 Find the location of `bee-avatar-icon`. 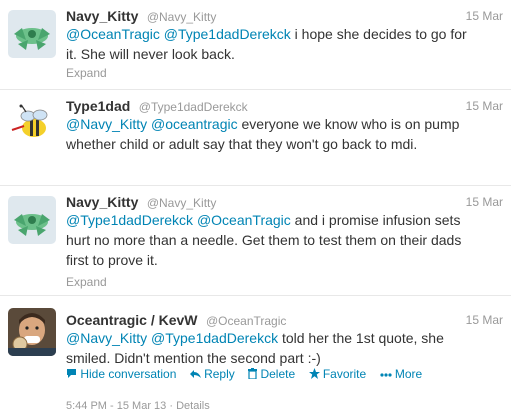

bee-avatar-icon is located at coordinates (32, 124).